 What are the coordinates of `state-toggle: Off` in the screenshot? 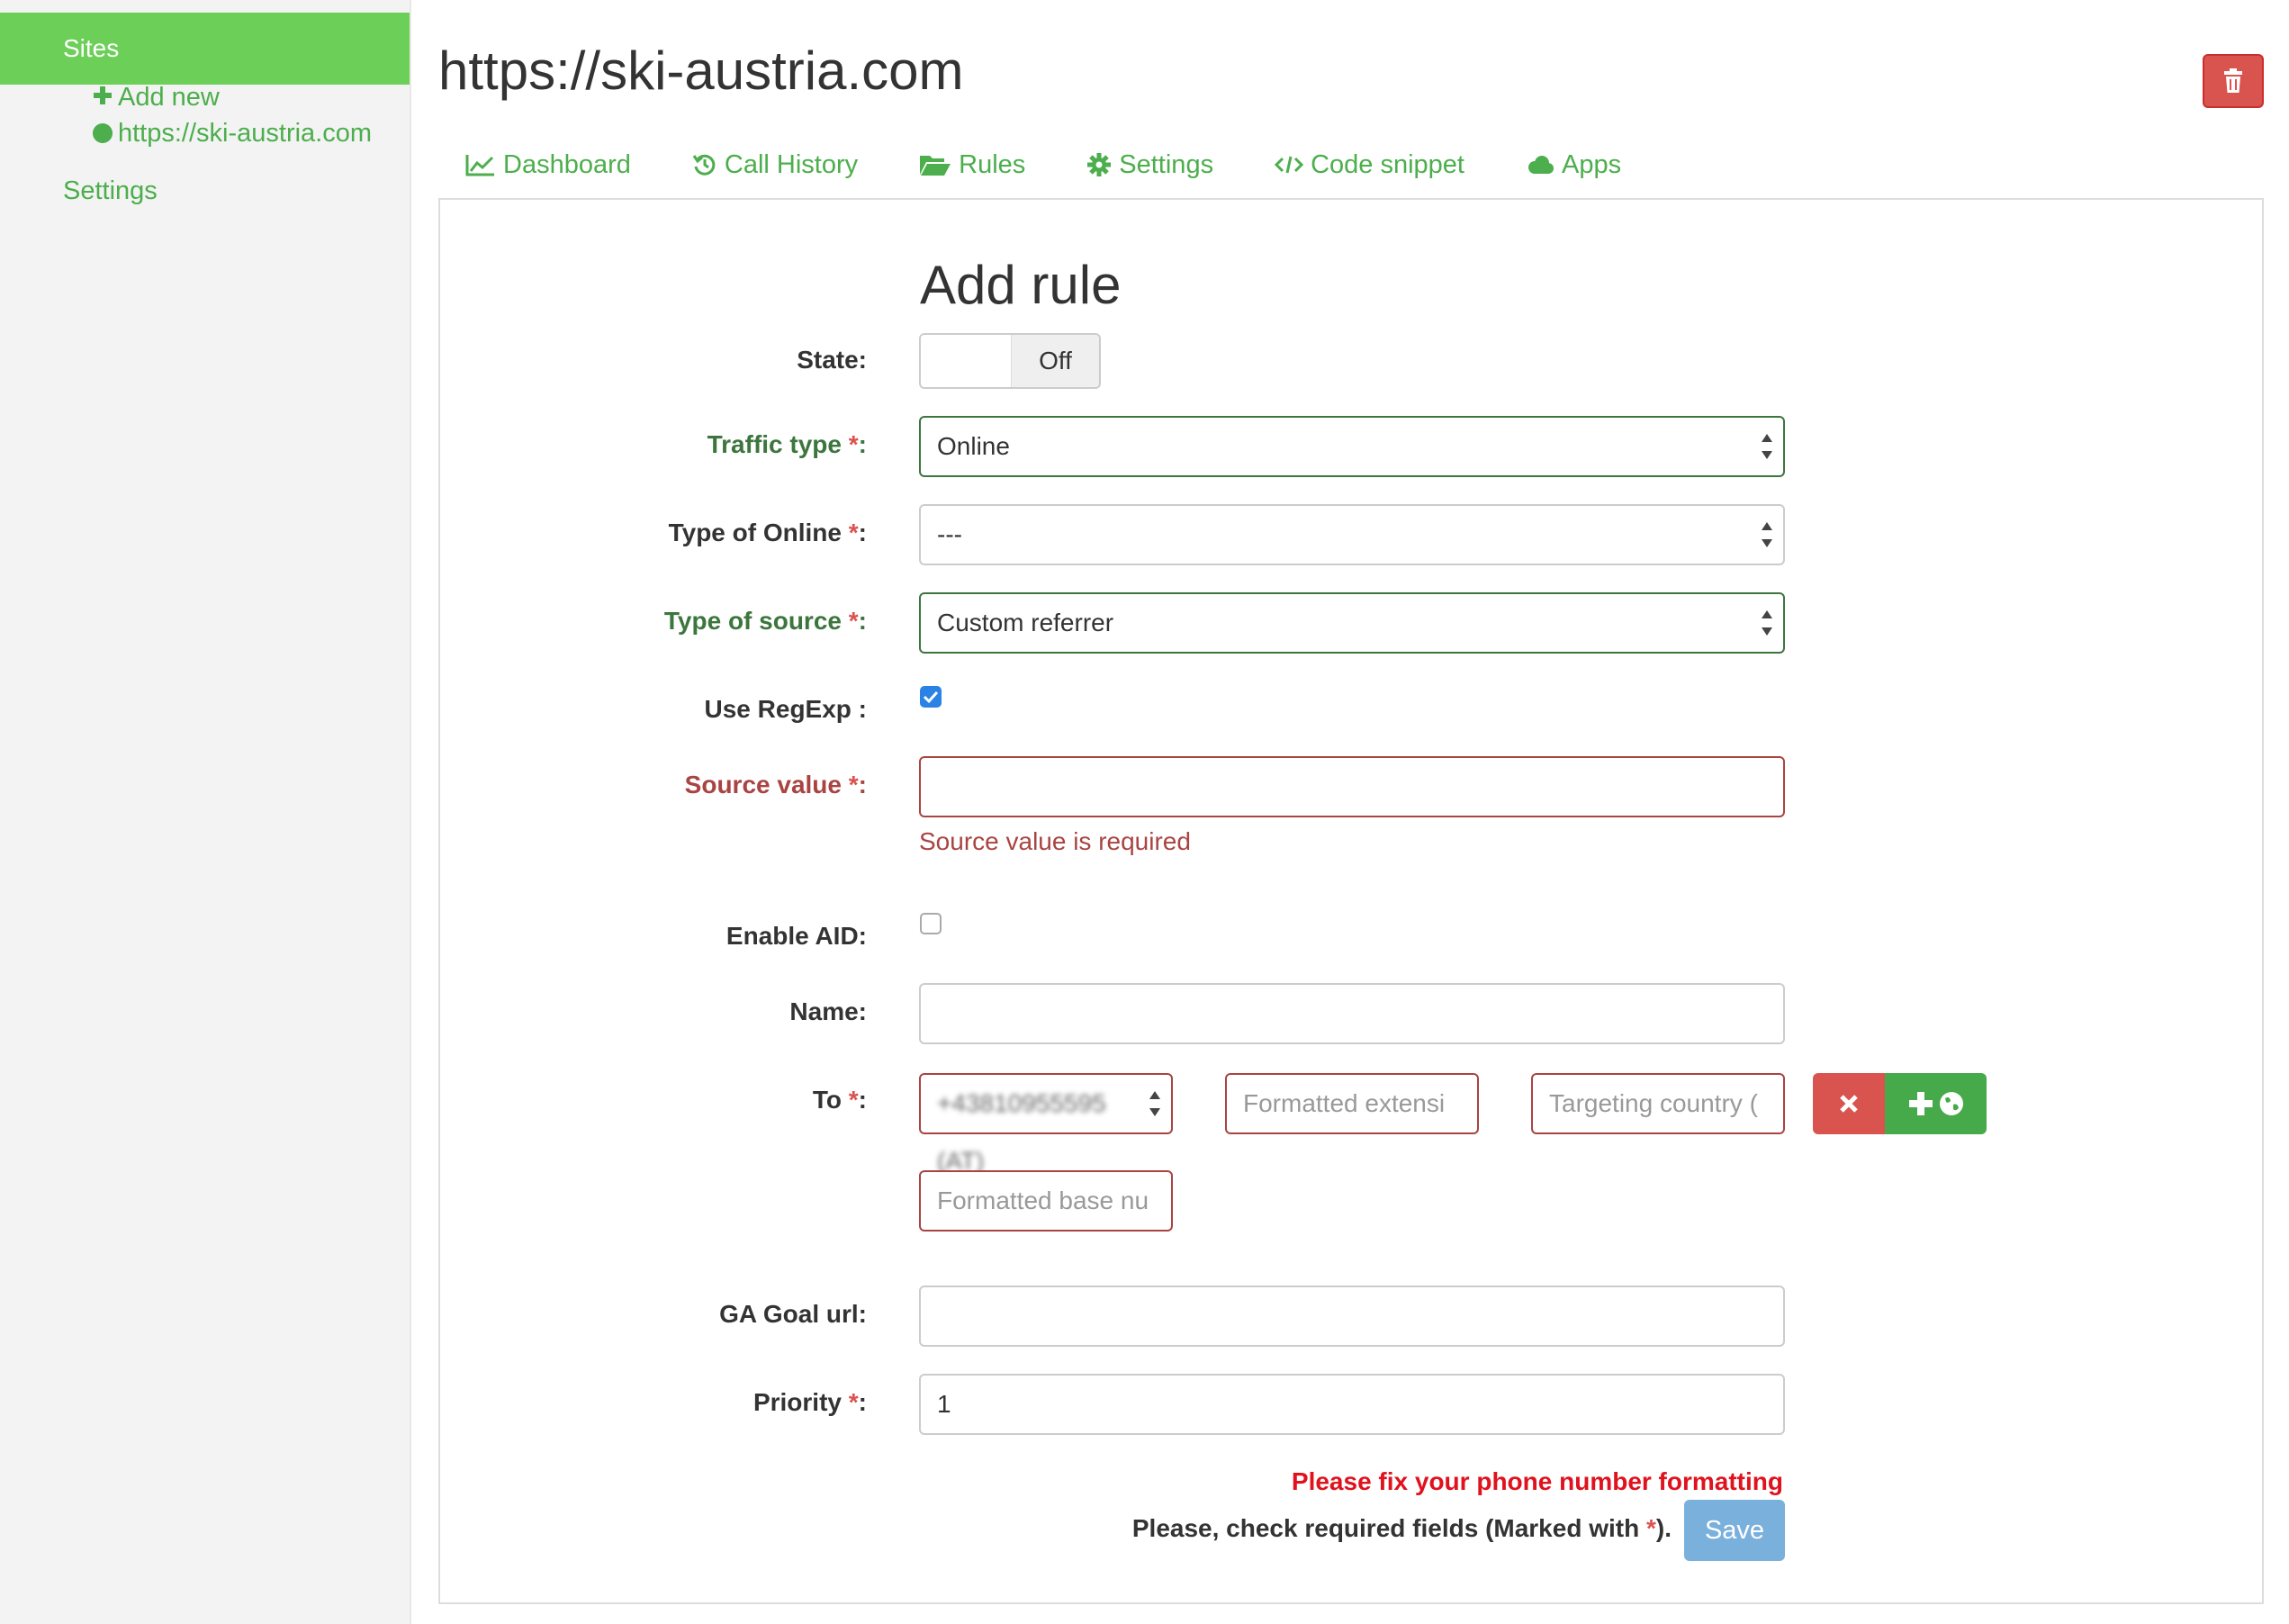 It's located at (1010, 361).